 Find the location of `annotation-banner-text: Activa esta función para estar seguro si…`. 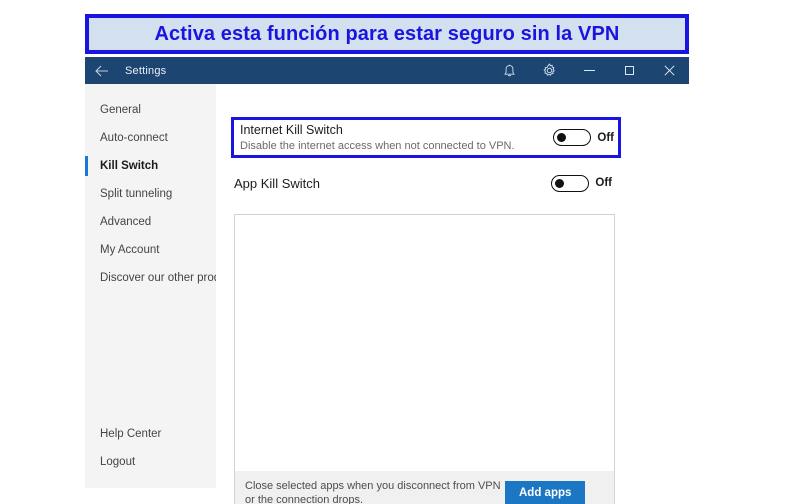

annotation-banner-text: Activa esta función para estar seguro si… is located at coordinates (387, 33).